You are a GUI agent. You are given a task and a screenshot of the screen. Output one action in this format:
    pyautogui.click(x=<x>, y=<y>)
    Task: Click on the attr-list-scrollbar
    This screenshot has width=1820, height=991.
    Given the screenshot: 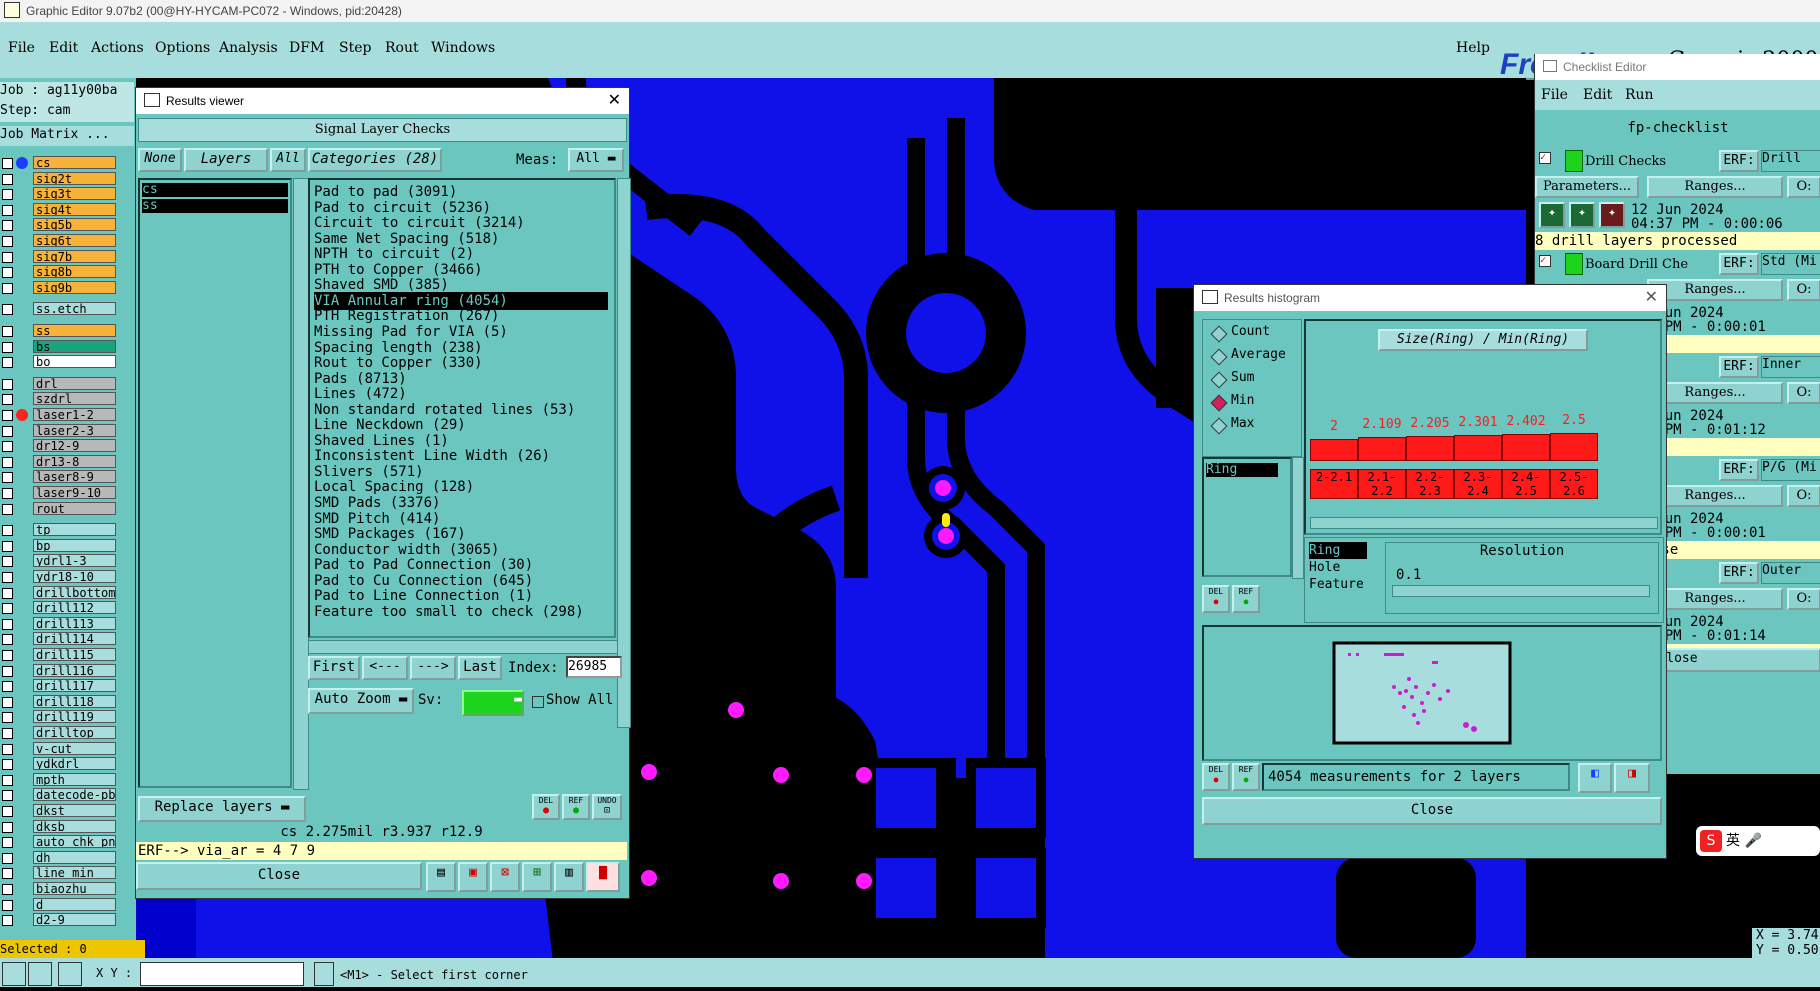 What is the action you would take?
    pyautogui.click(x=1298, y=518)
    